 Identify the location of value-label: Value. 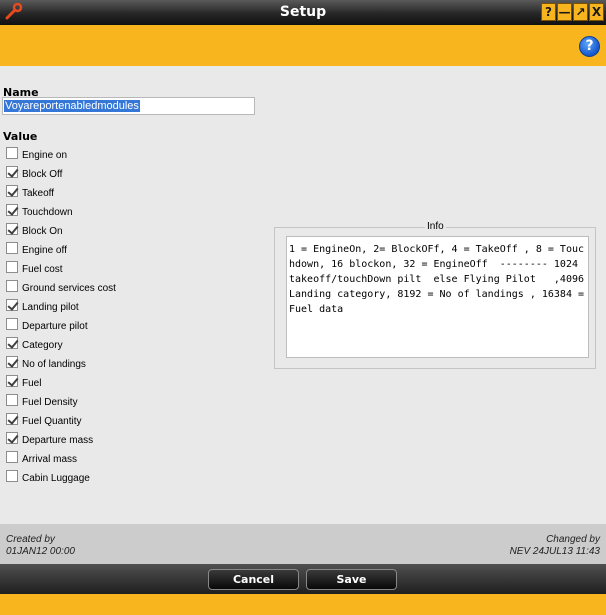
(20, 136).